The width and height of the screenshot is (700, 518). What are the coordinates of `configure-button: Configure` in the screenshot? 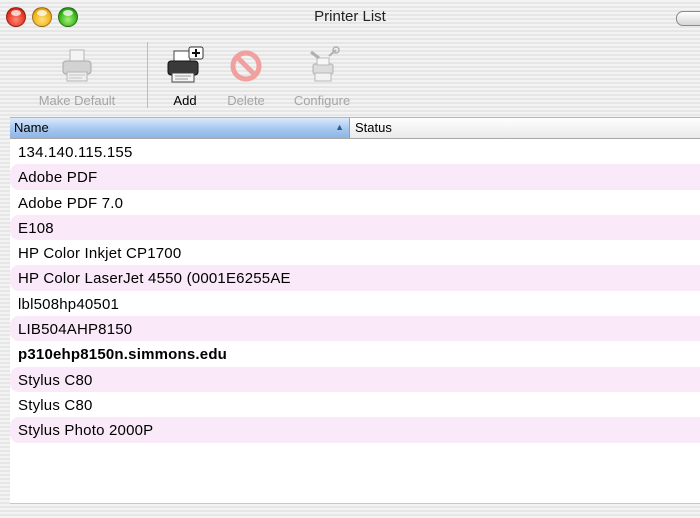 It's located at (322, 76).